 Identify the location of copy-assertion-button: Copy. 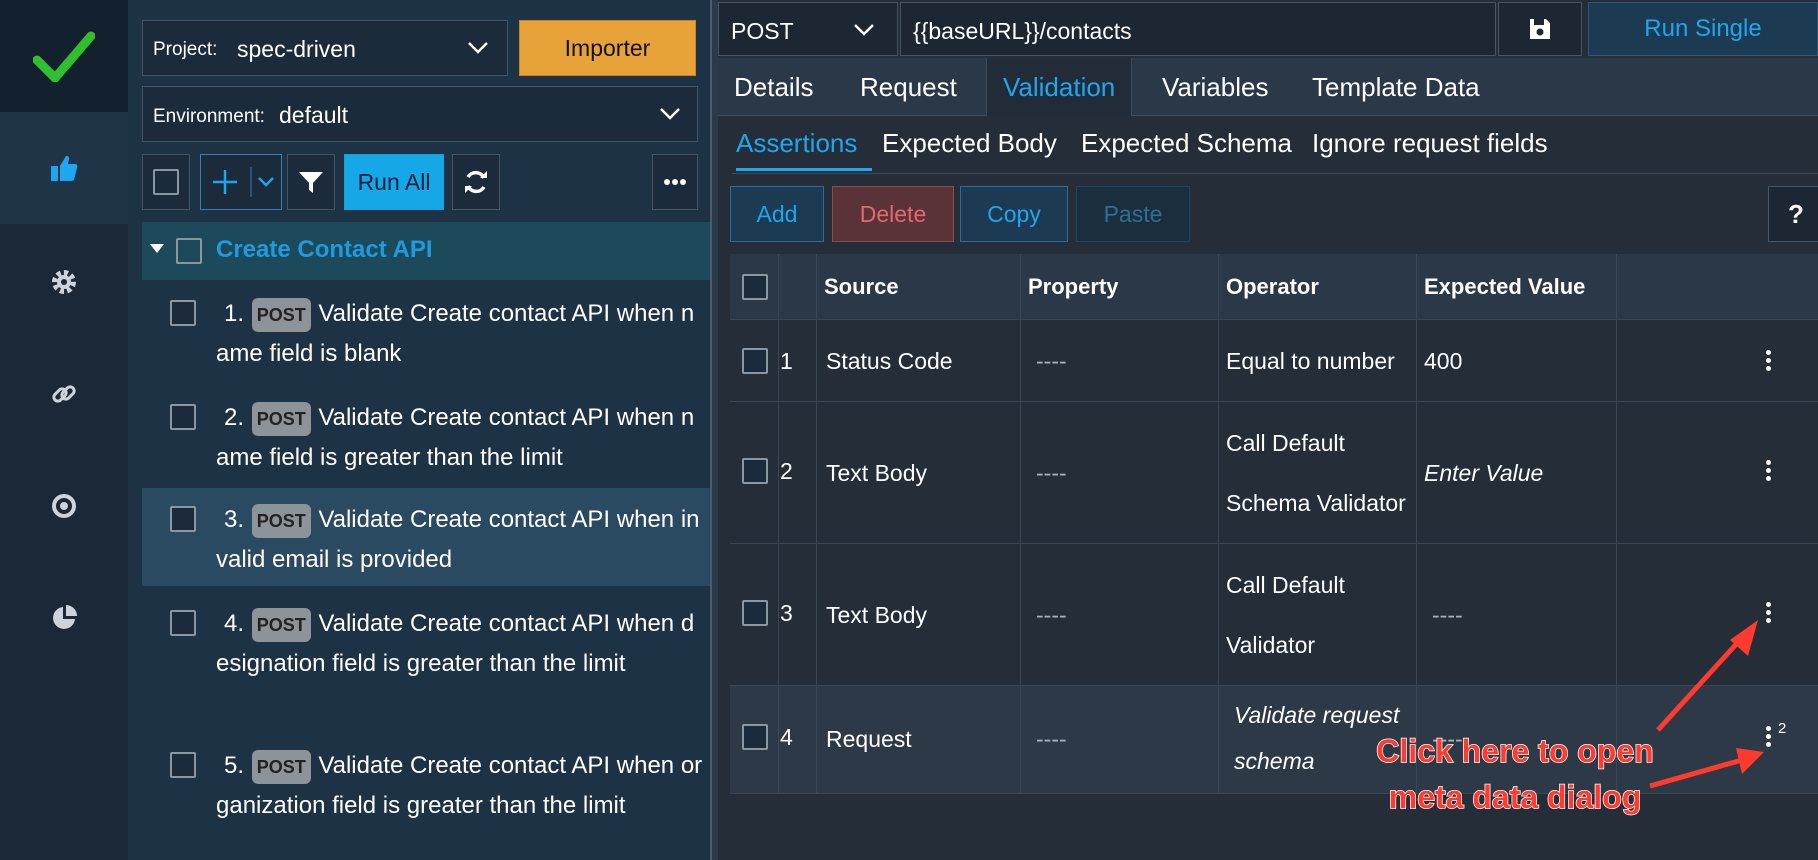
(1014, 214).